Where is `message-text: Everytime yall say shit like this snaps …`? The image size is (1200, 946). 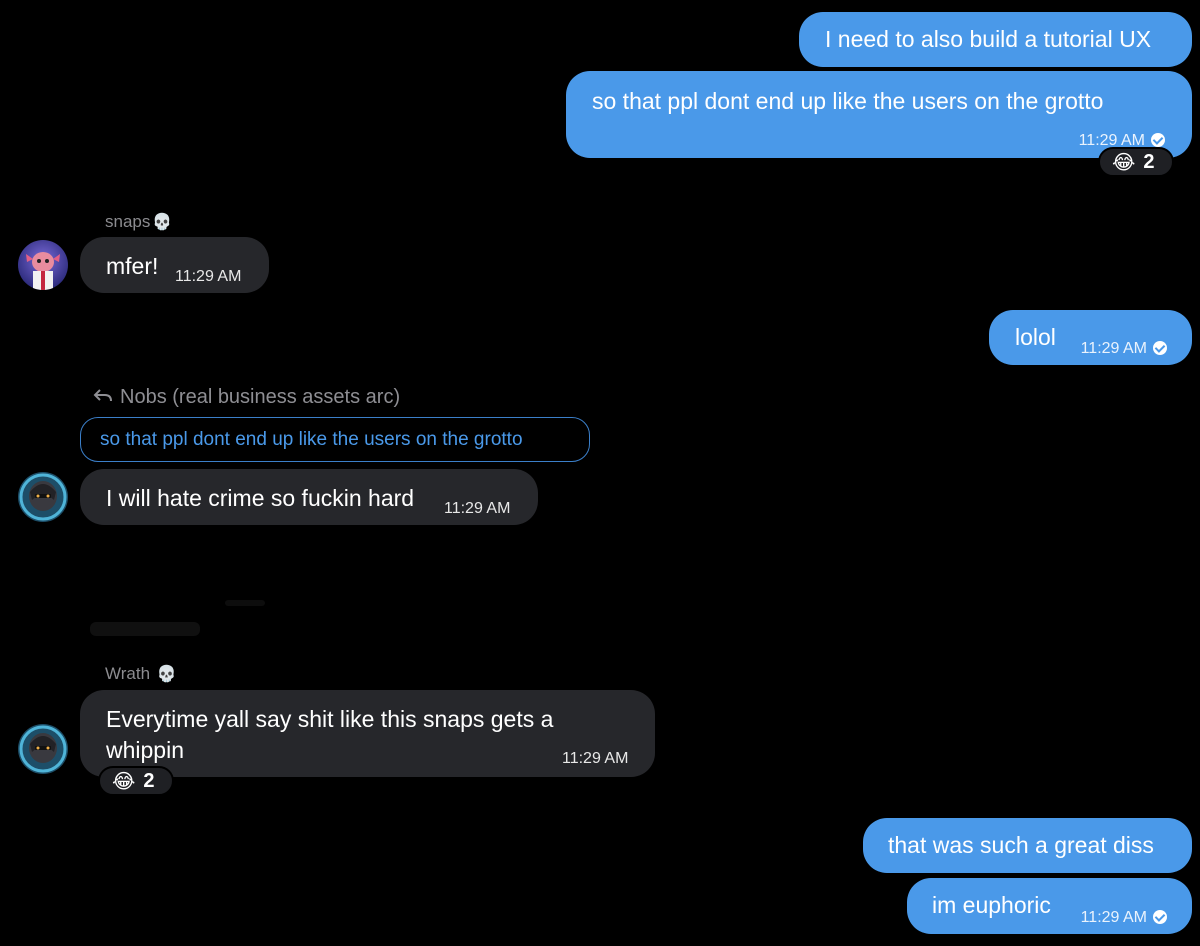
message-text: Everytime yall say shit like this snaps … is located at coordinates (330, 734).